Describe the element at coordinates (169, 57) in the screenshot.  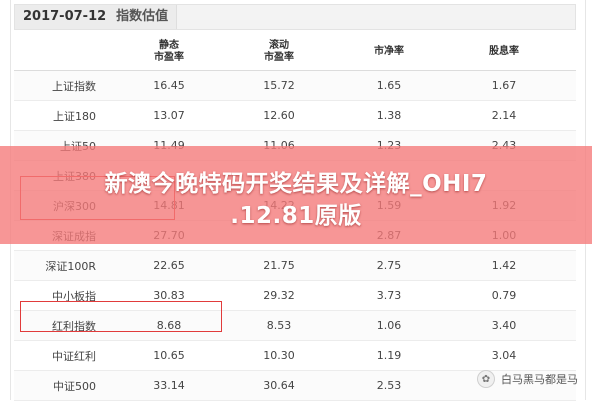
I see `col-pe-static-line2: 市盈率` at that location.